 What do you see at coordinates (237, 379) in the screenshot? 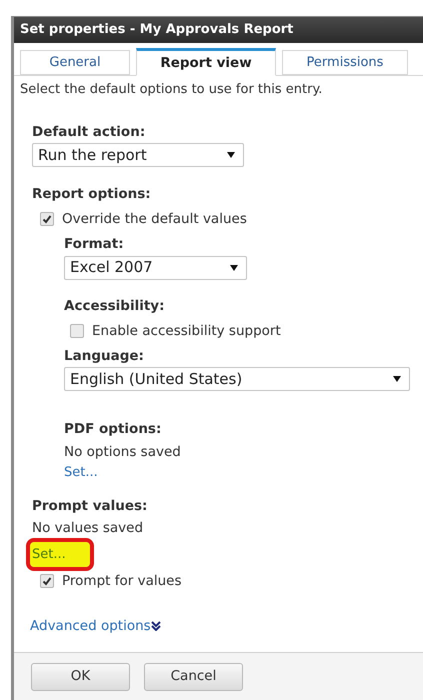
I see `dropdown: English (United States)` at bounding box center [237, 379].